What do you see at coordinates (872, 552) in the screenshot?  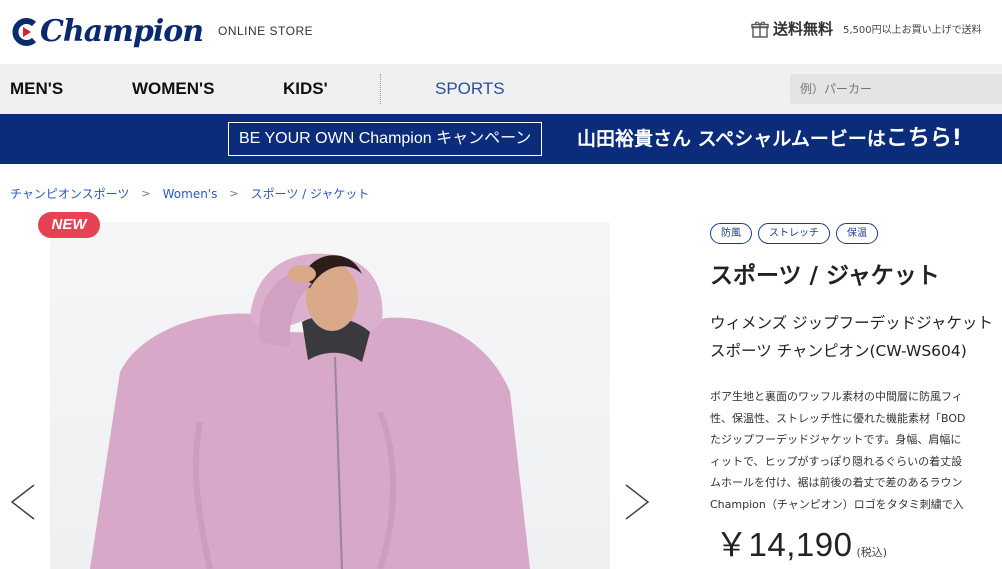 I see `tax-label: (税込)` at bounding box center [872, 552].